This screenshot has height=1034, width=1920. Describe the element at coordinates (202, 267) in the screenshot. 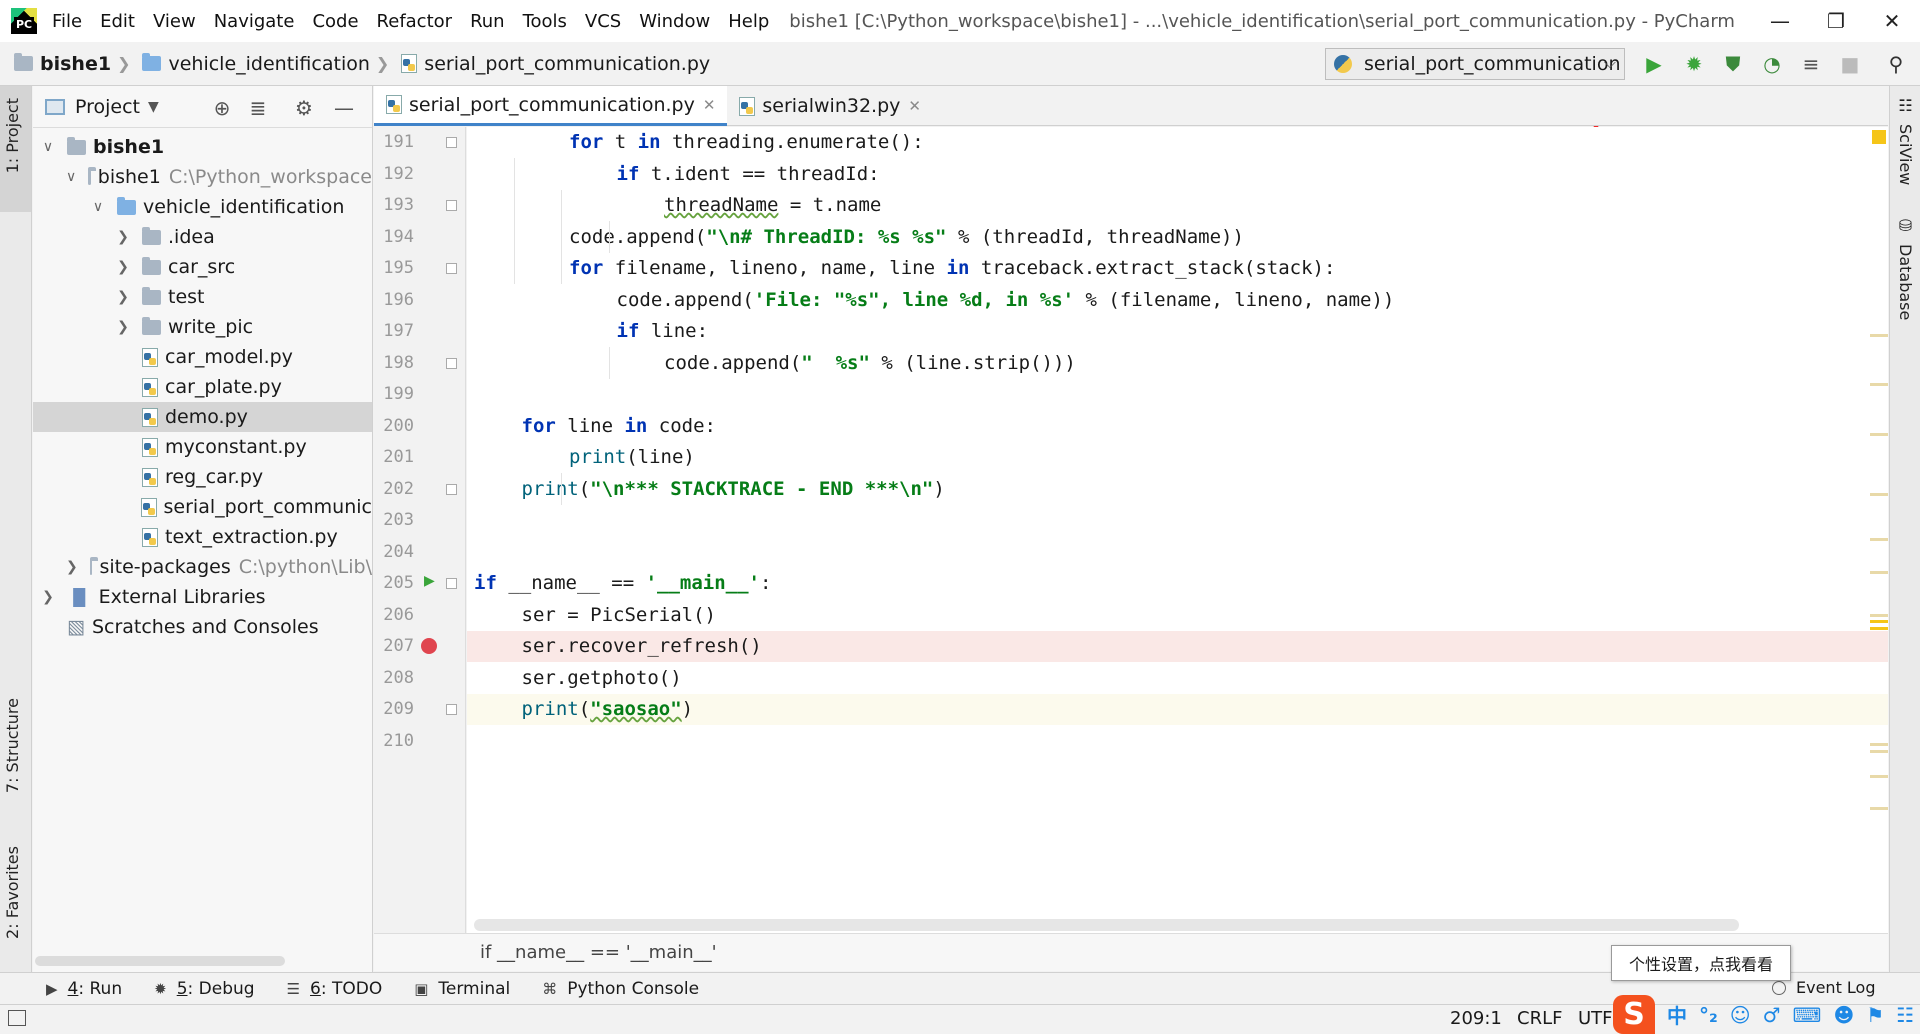

I see `tree-item: ❯ car_src` at that location.